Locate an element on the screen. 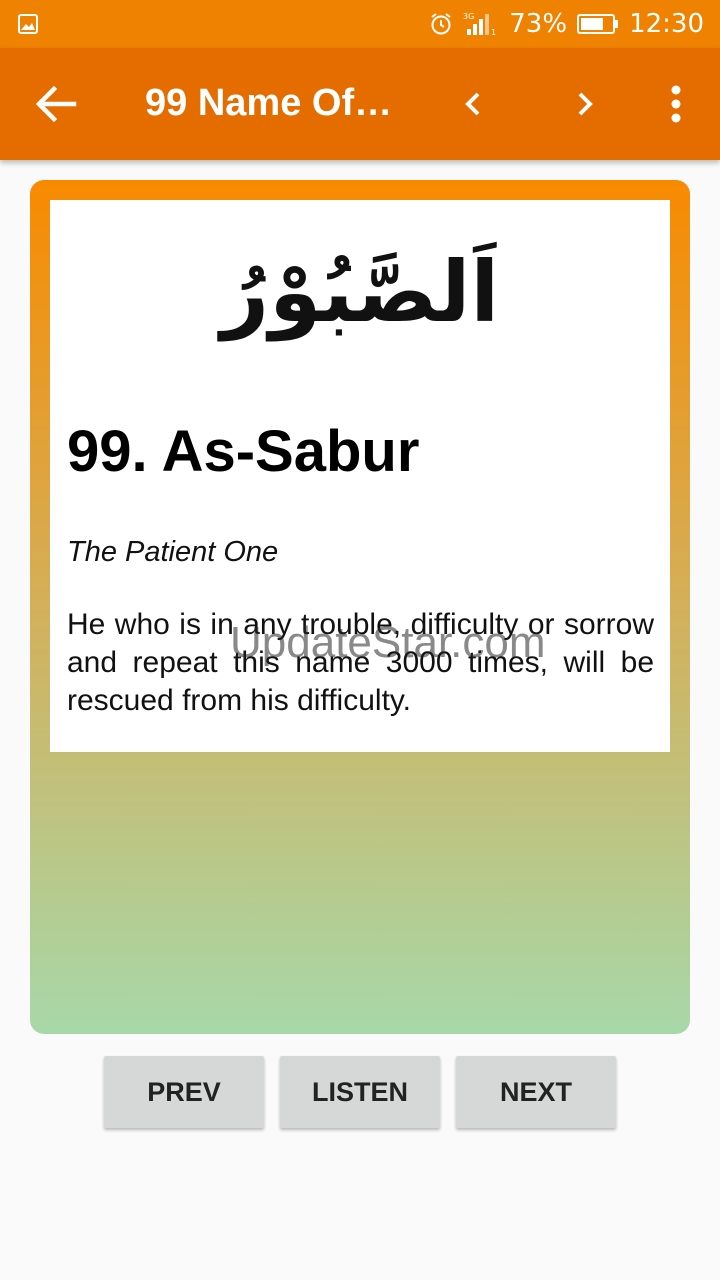 Image resolution: width=720 pixels, height=1280 pixels. signal-icon: 3G 1 is located at coordinates (481, 24).